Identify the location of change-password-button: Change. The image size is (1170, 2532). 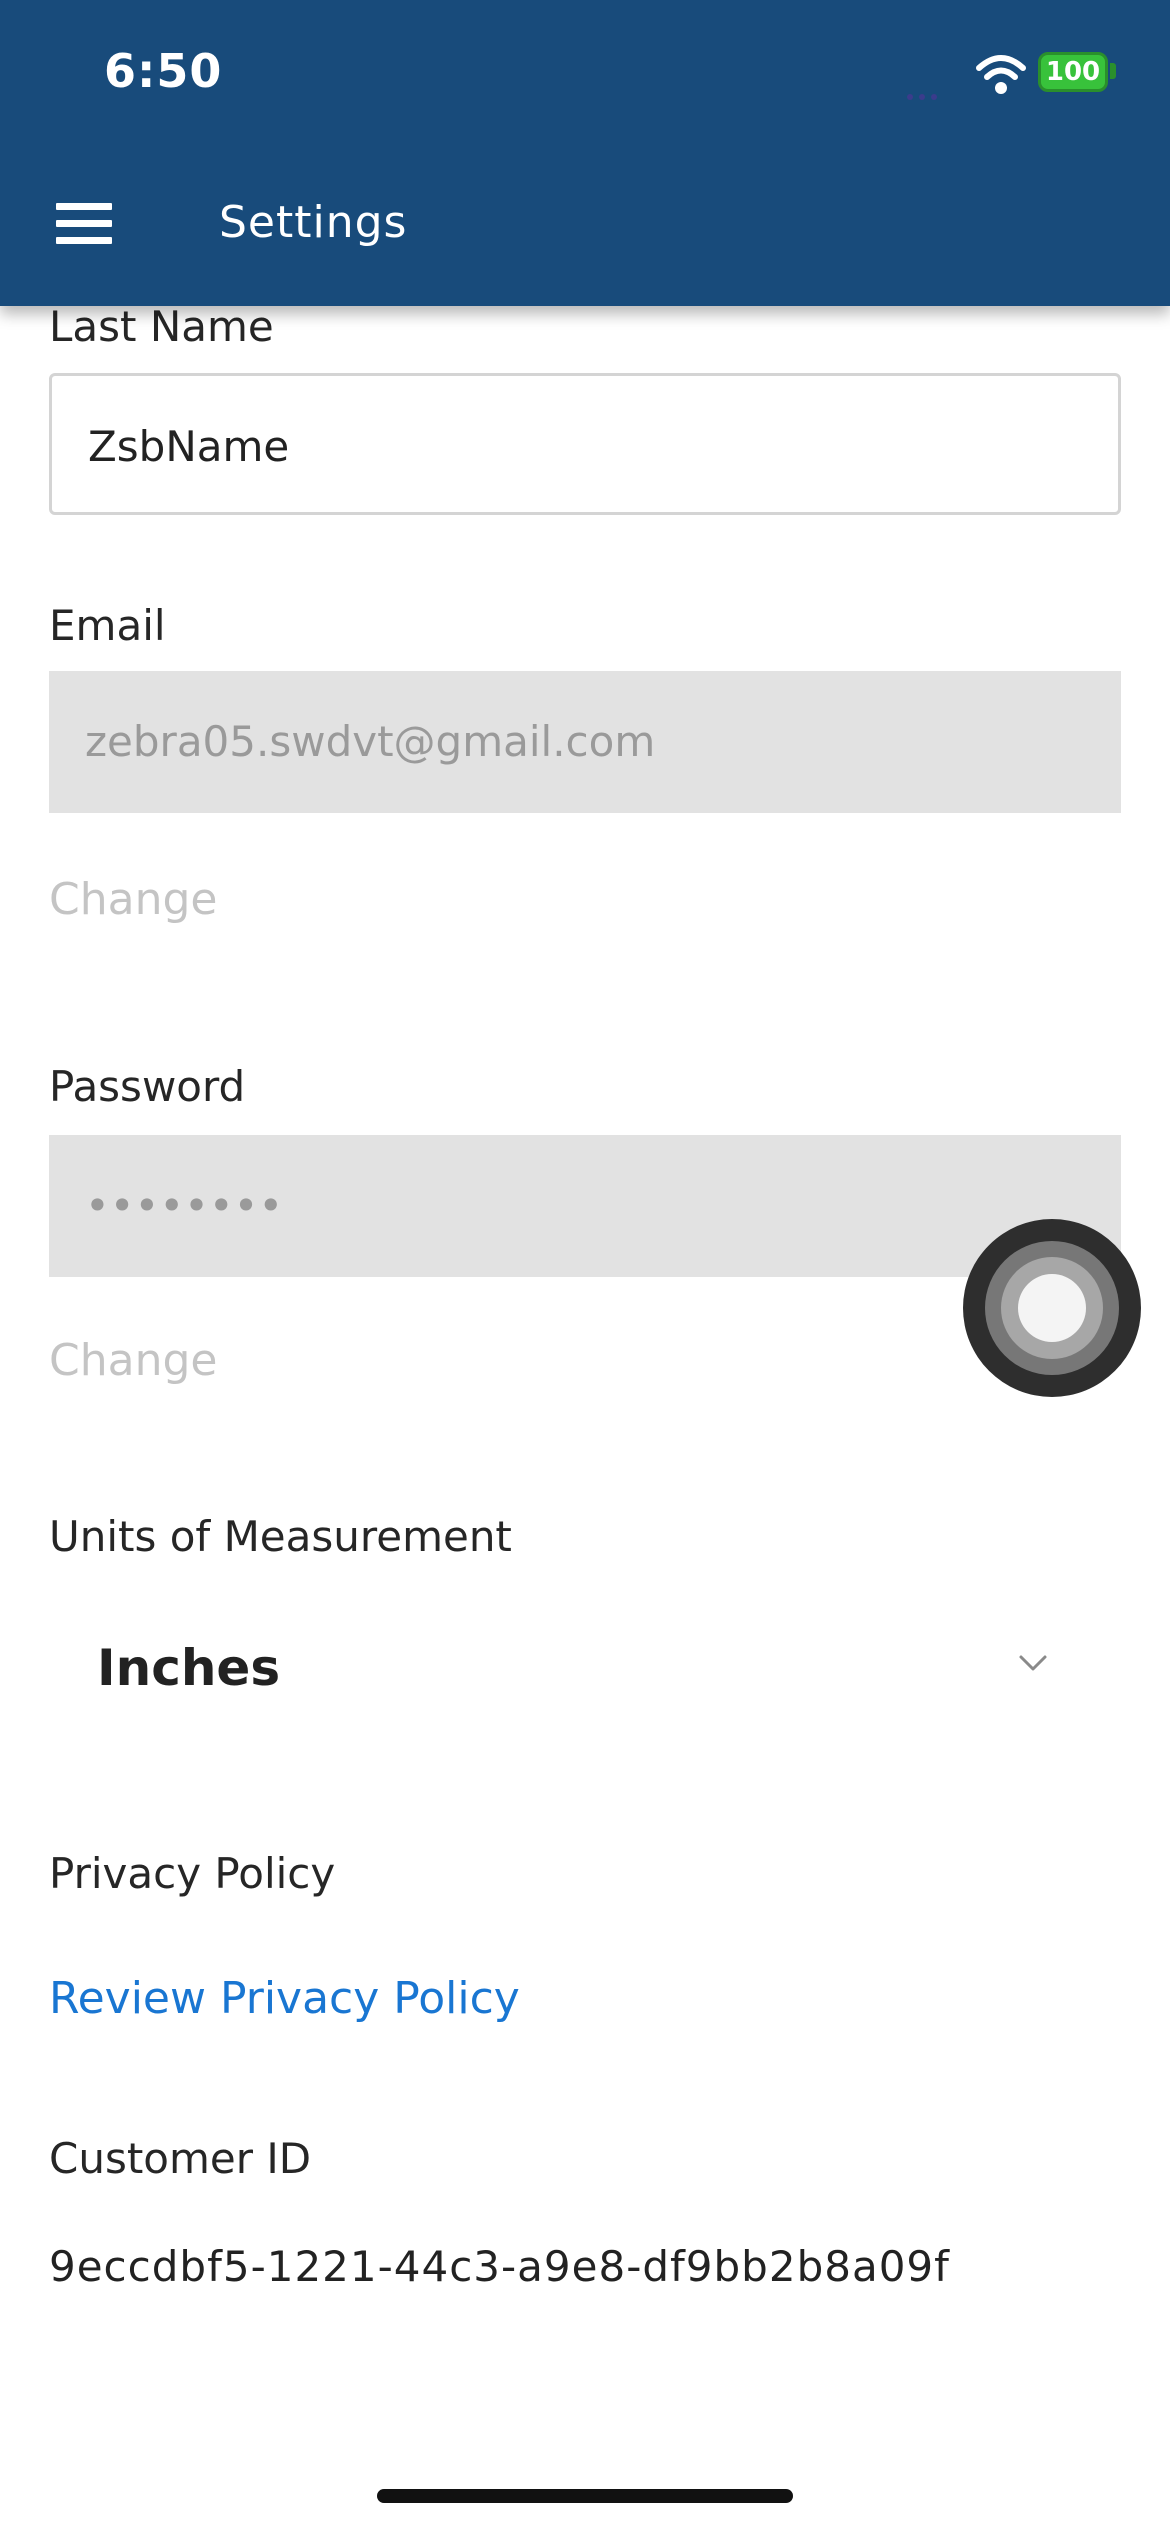
(133, 1360).